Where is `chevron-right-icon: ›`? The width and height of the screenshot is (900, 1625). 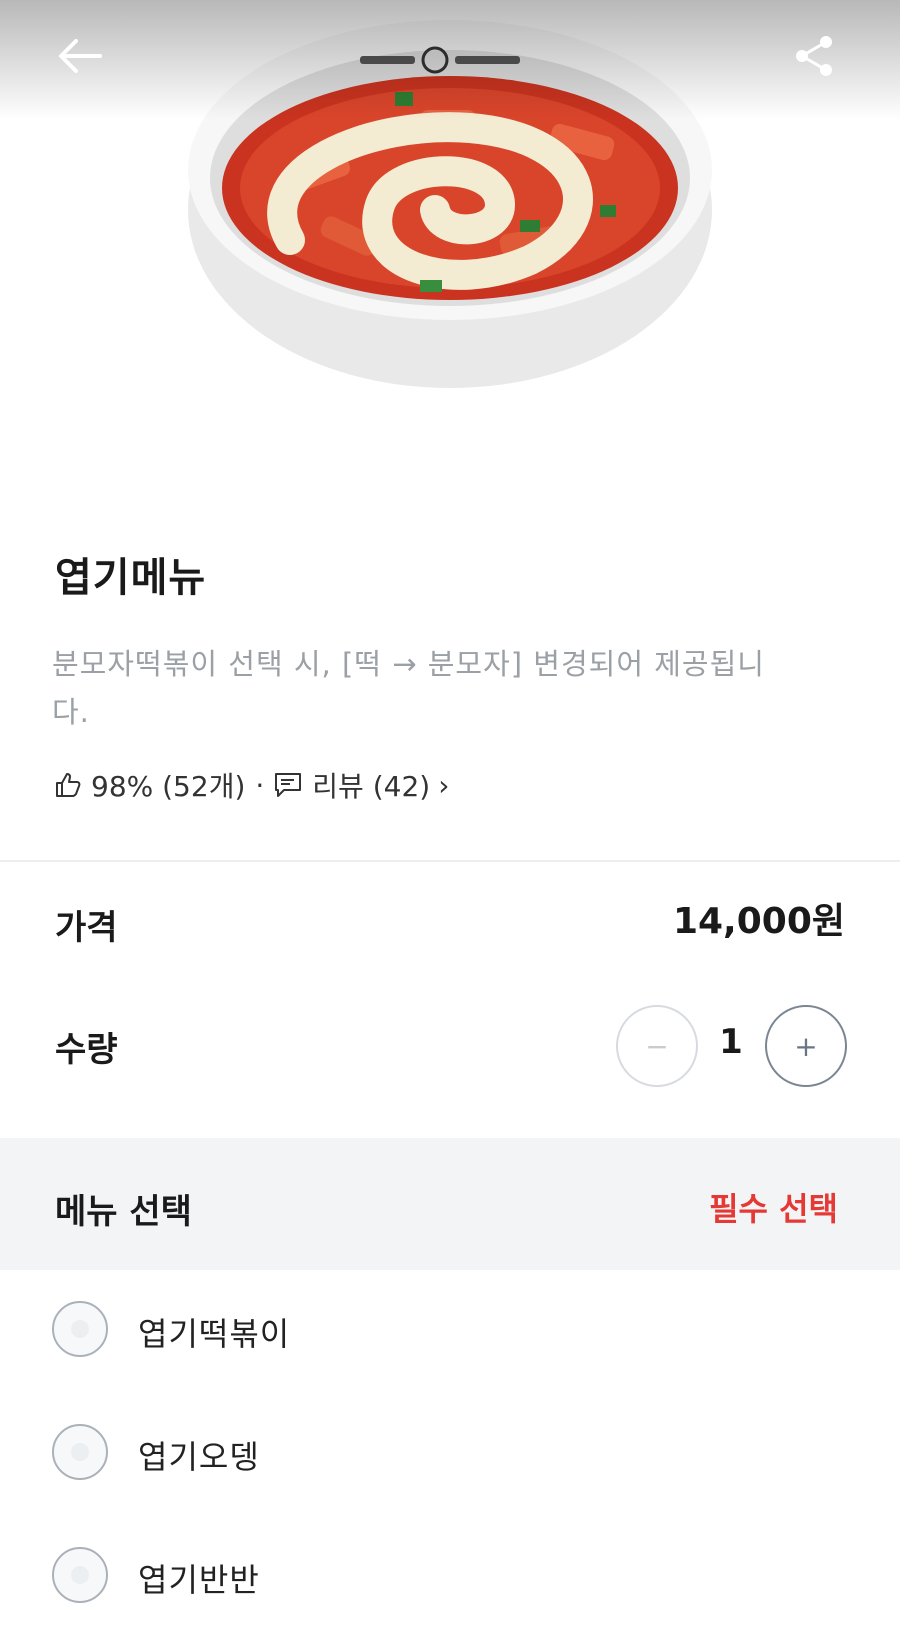 chevron-right-icon: › is located at coordinates (444, 785).